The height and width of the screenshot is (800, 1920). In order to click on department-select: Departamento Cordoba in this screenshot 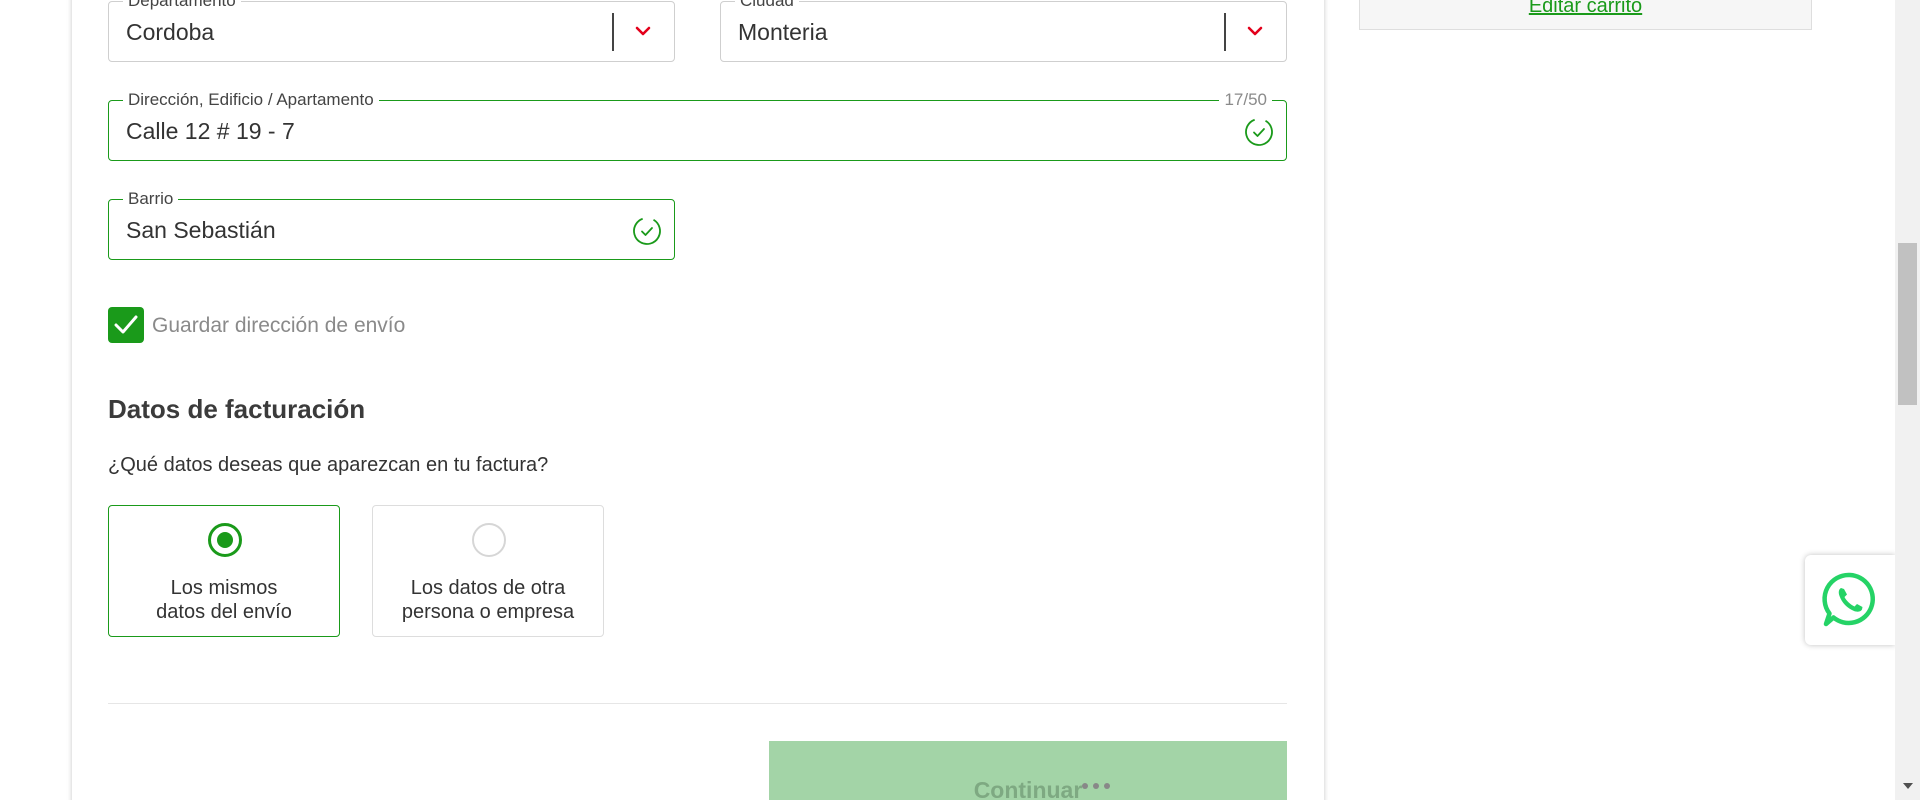, I will do `click(391, 31)`.